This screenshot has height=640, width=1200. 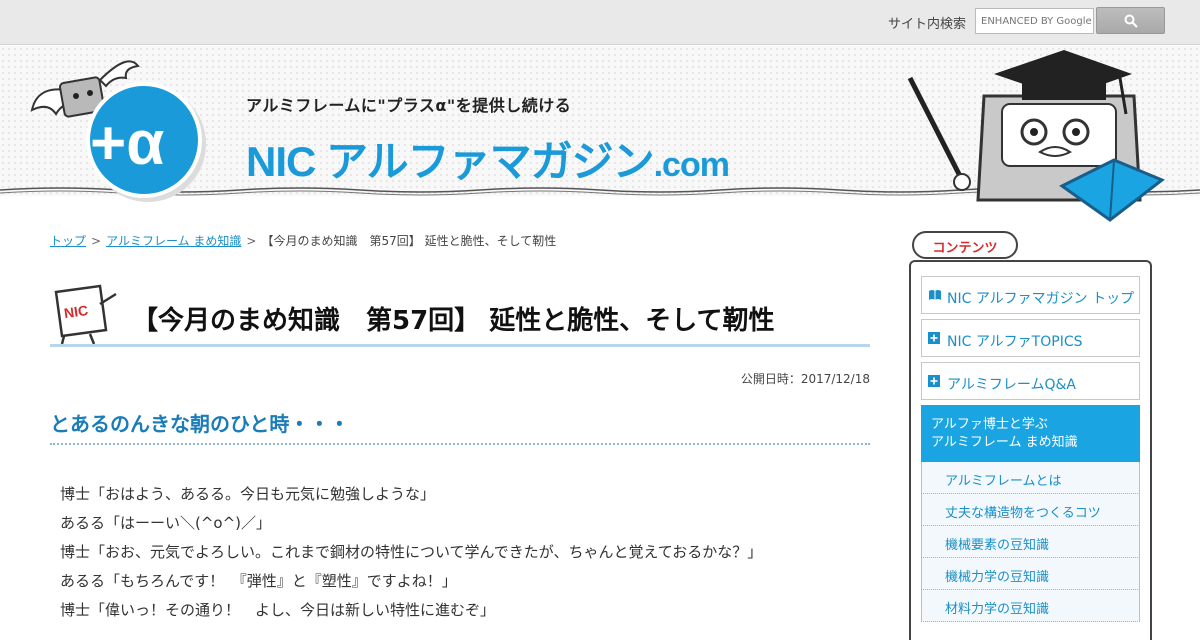 I want to click on svg-text: +α, so click(x=127, y=143).